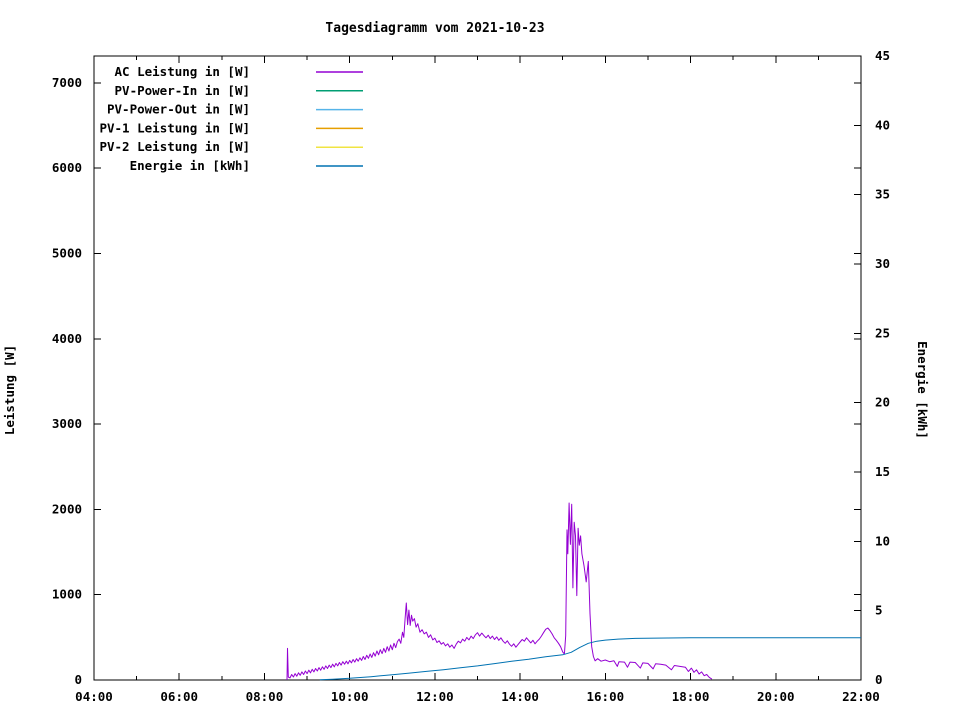 The height and width of the screenshot is (720, 960). I want to click on y-right-tick-label: 0, so click(879, 679).